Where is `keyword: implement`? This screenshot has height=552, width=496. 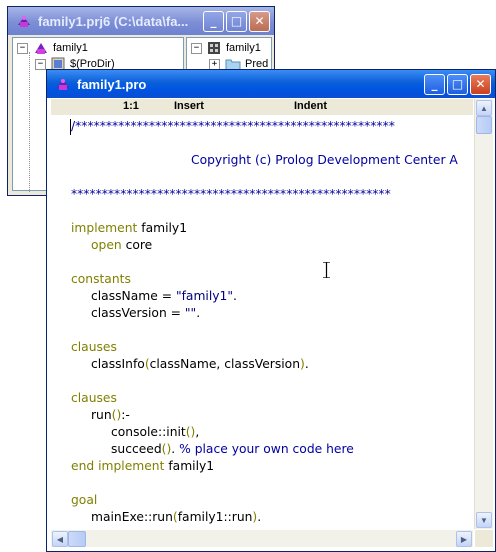
keyword: implement is located at coordinates (104, 228).